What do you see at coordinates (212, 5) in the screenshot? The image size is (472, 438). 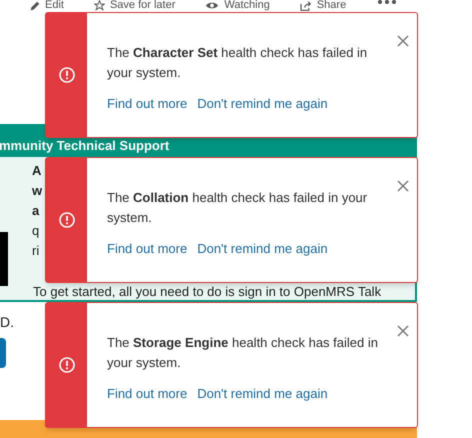 I see `eye-icon` at bounding box center [212, 5].